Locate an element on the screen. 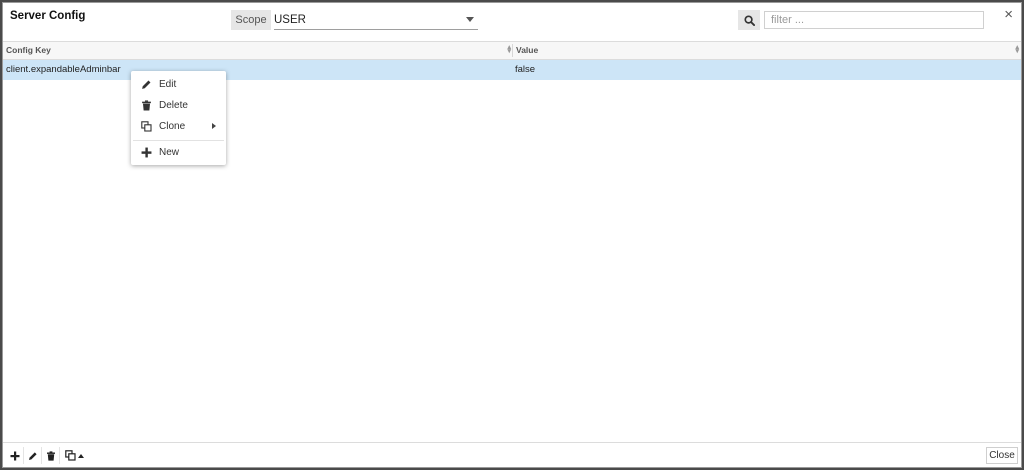  column-header-value: Value ▴ ▾ is located at coordinates (767, 50).